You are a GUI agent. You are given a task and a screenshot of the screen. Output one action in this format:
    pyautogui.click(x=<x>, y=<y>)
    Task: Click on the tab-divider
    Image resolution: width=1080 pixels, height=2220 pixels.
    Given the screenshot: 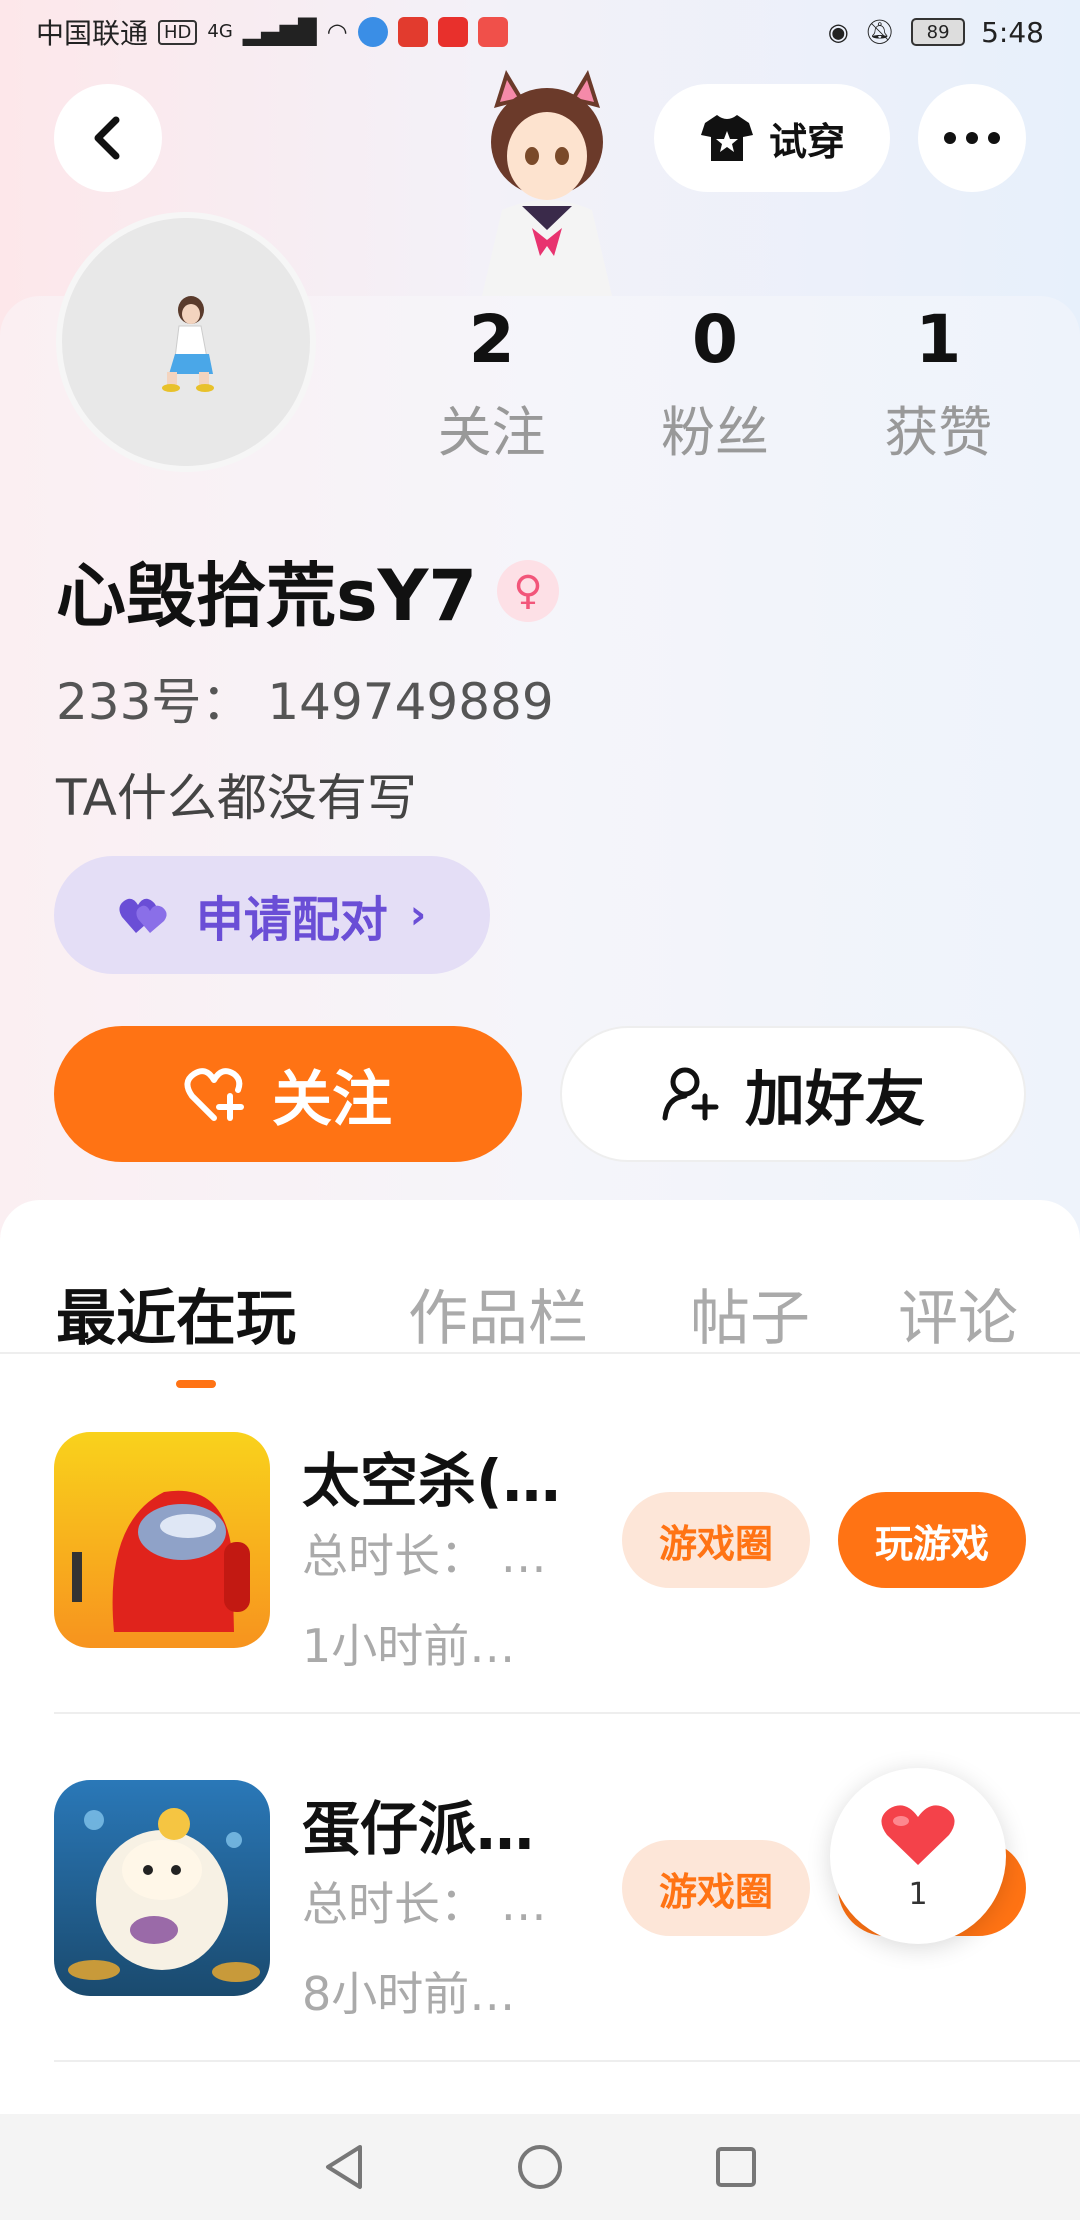 What is the action you would take?
    pyautogui.click(x=540, y=1353)
    